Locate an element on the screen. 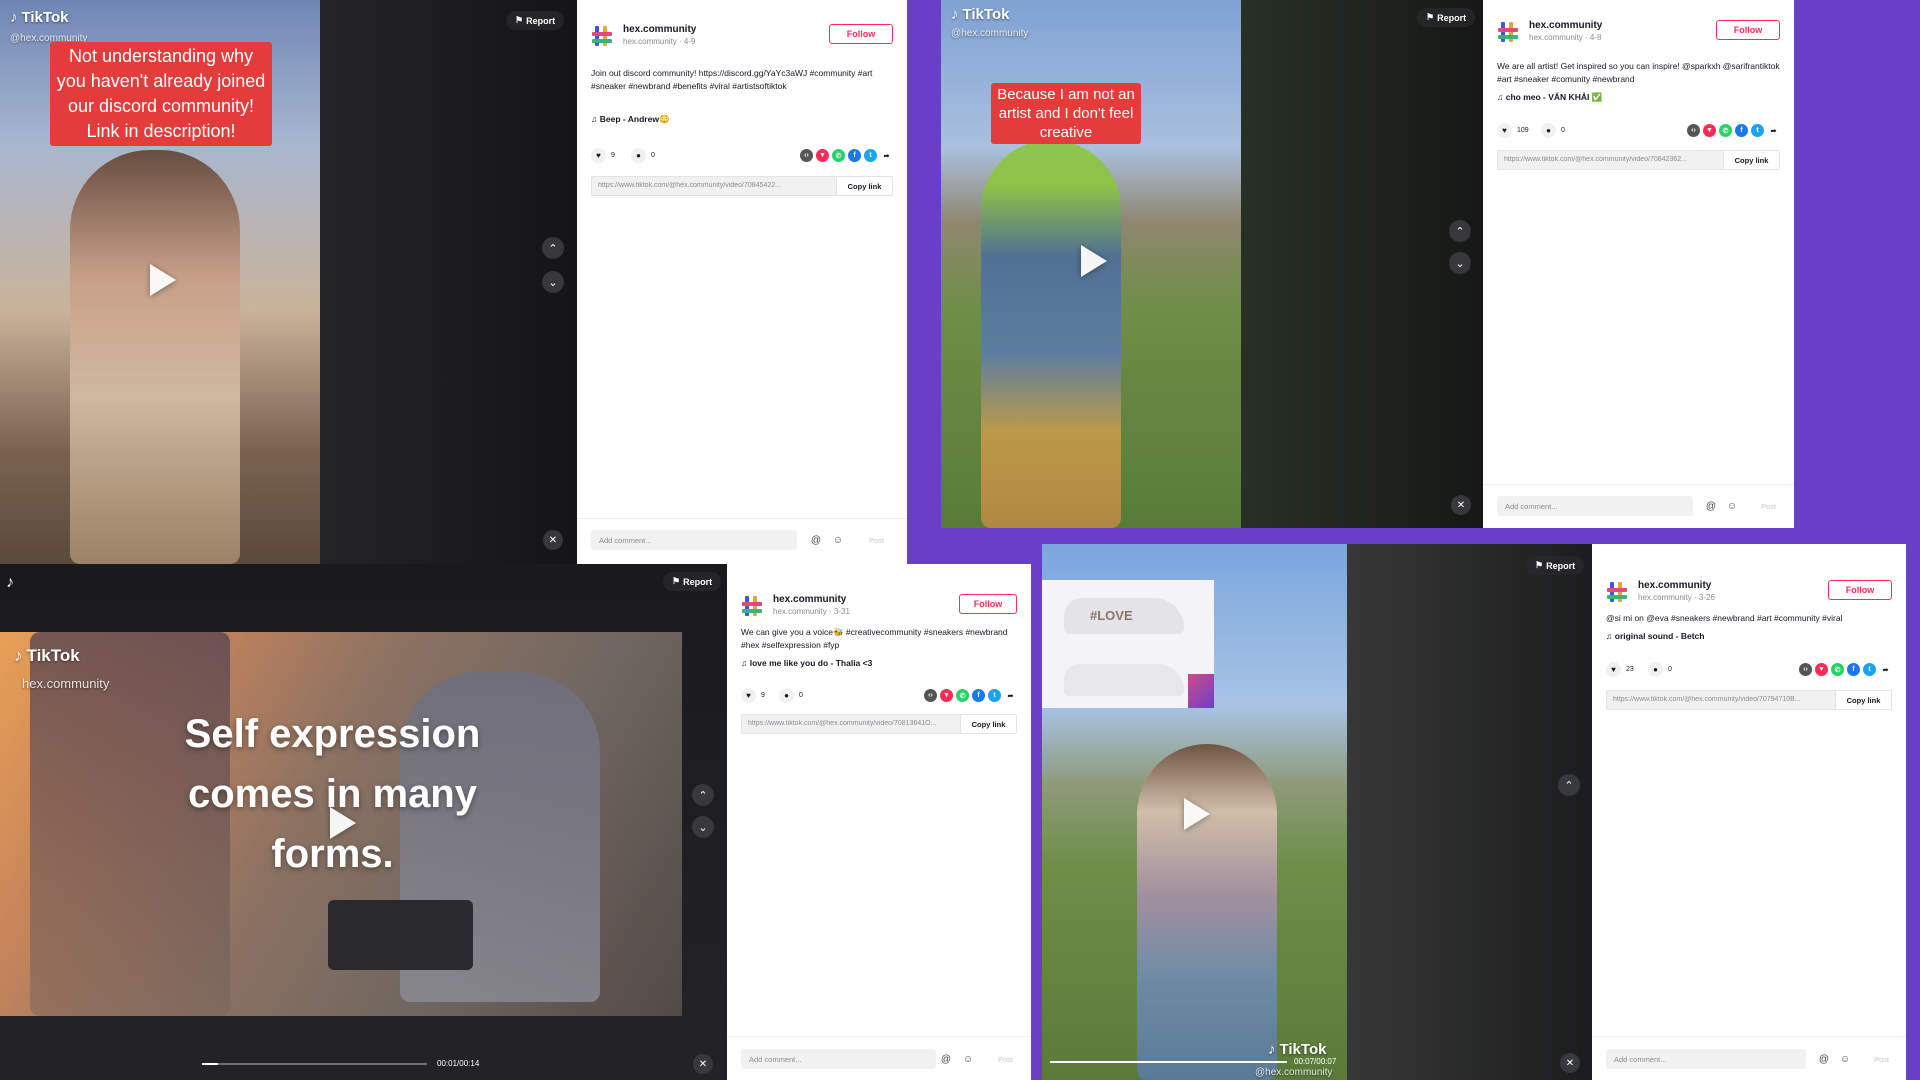 This screenshot has height=1080, width=1920. inset-image: #LOVE is located at coordinates (1128, 644).